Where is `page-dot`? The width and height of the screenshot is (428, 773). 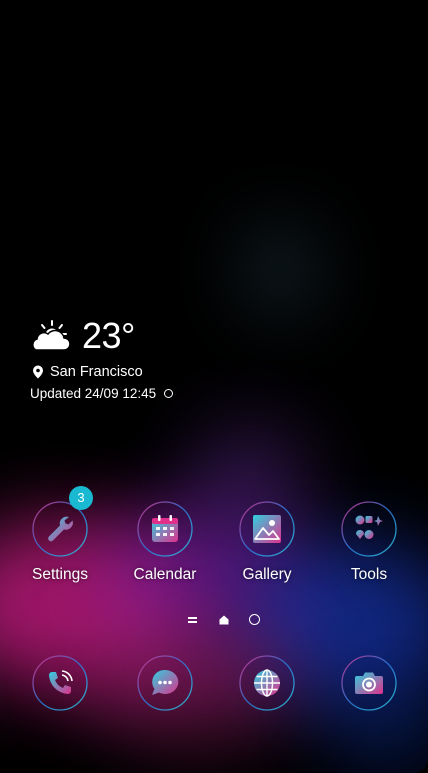 page-dot is located at coordinates (254, 619).